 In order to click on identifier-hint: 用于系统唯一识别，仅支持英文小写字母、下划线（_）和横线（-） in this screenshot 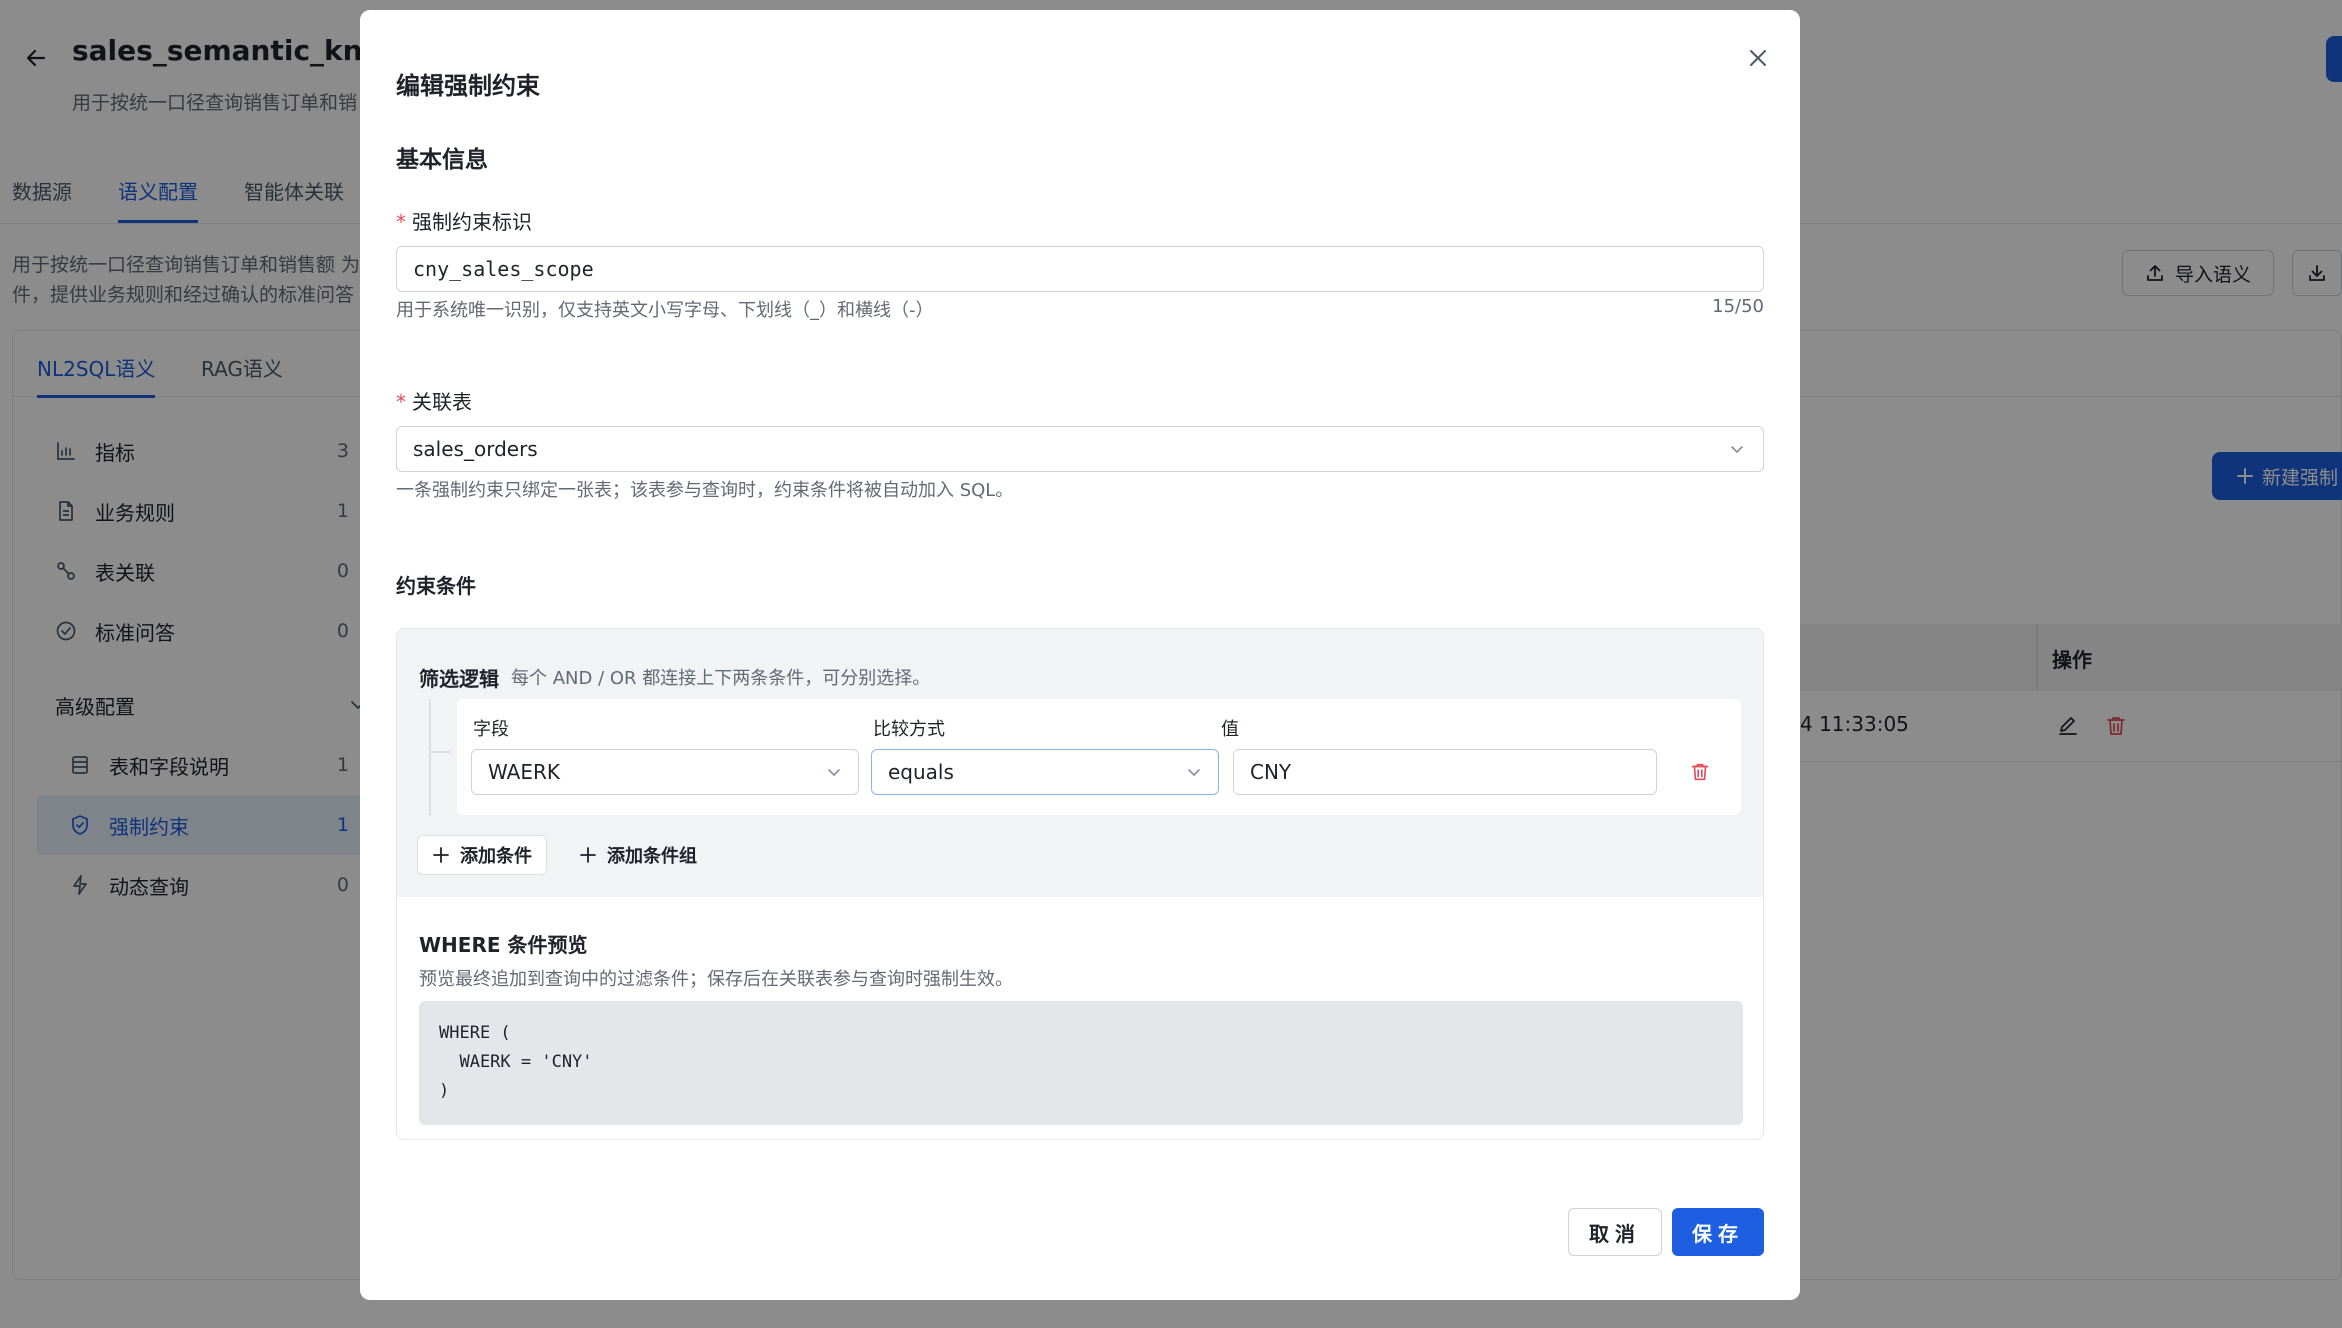, I will do `click(665, 310)`.